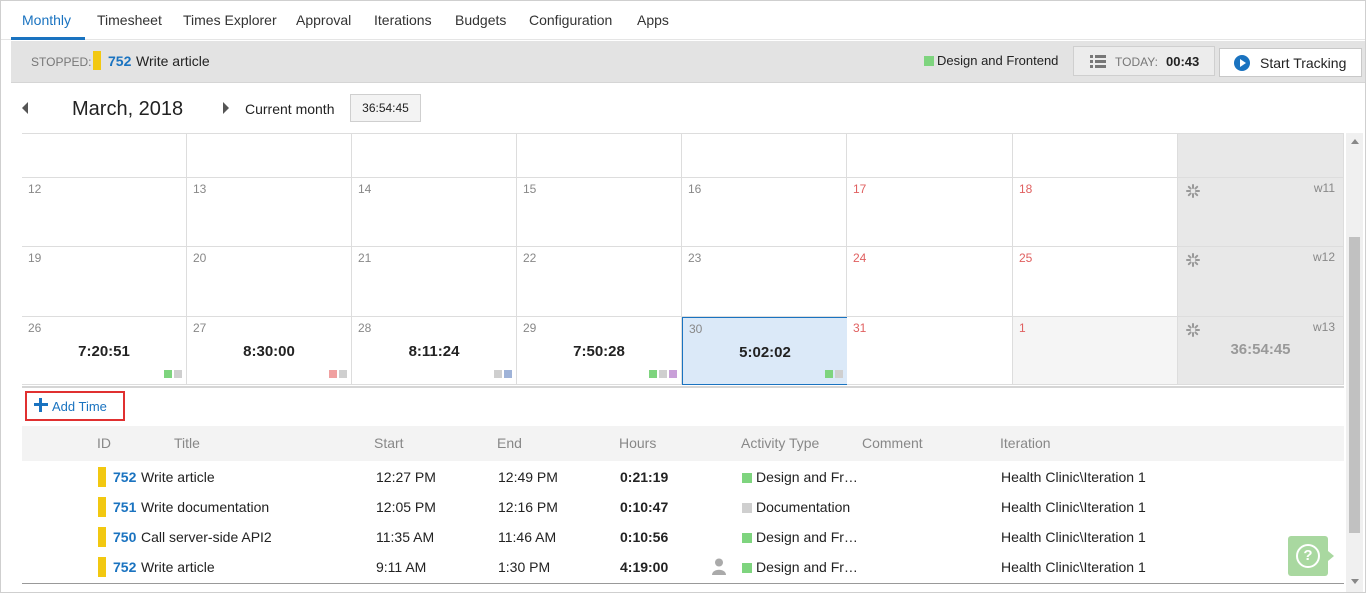  I want to click on start-tracking-button: Start Tracking, so click(1290, 62).